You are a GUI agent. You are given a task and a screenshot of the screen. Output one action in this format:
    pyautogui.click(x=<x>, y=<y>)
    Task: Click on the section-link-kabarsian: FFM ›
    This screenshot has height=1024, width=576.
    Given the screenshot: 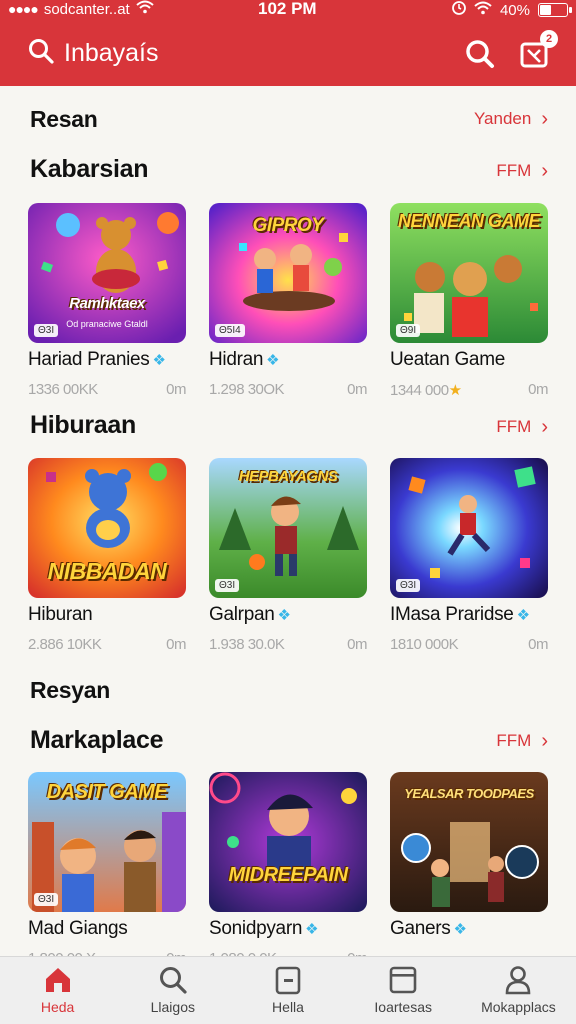 What is the action you would take?
    pyautogui.click(x=522, y=171)
    